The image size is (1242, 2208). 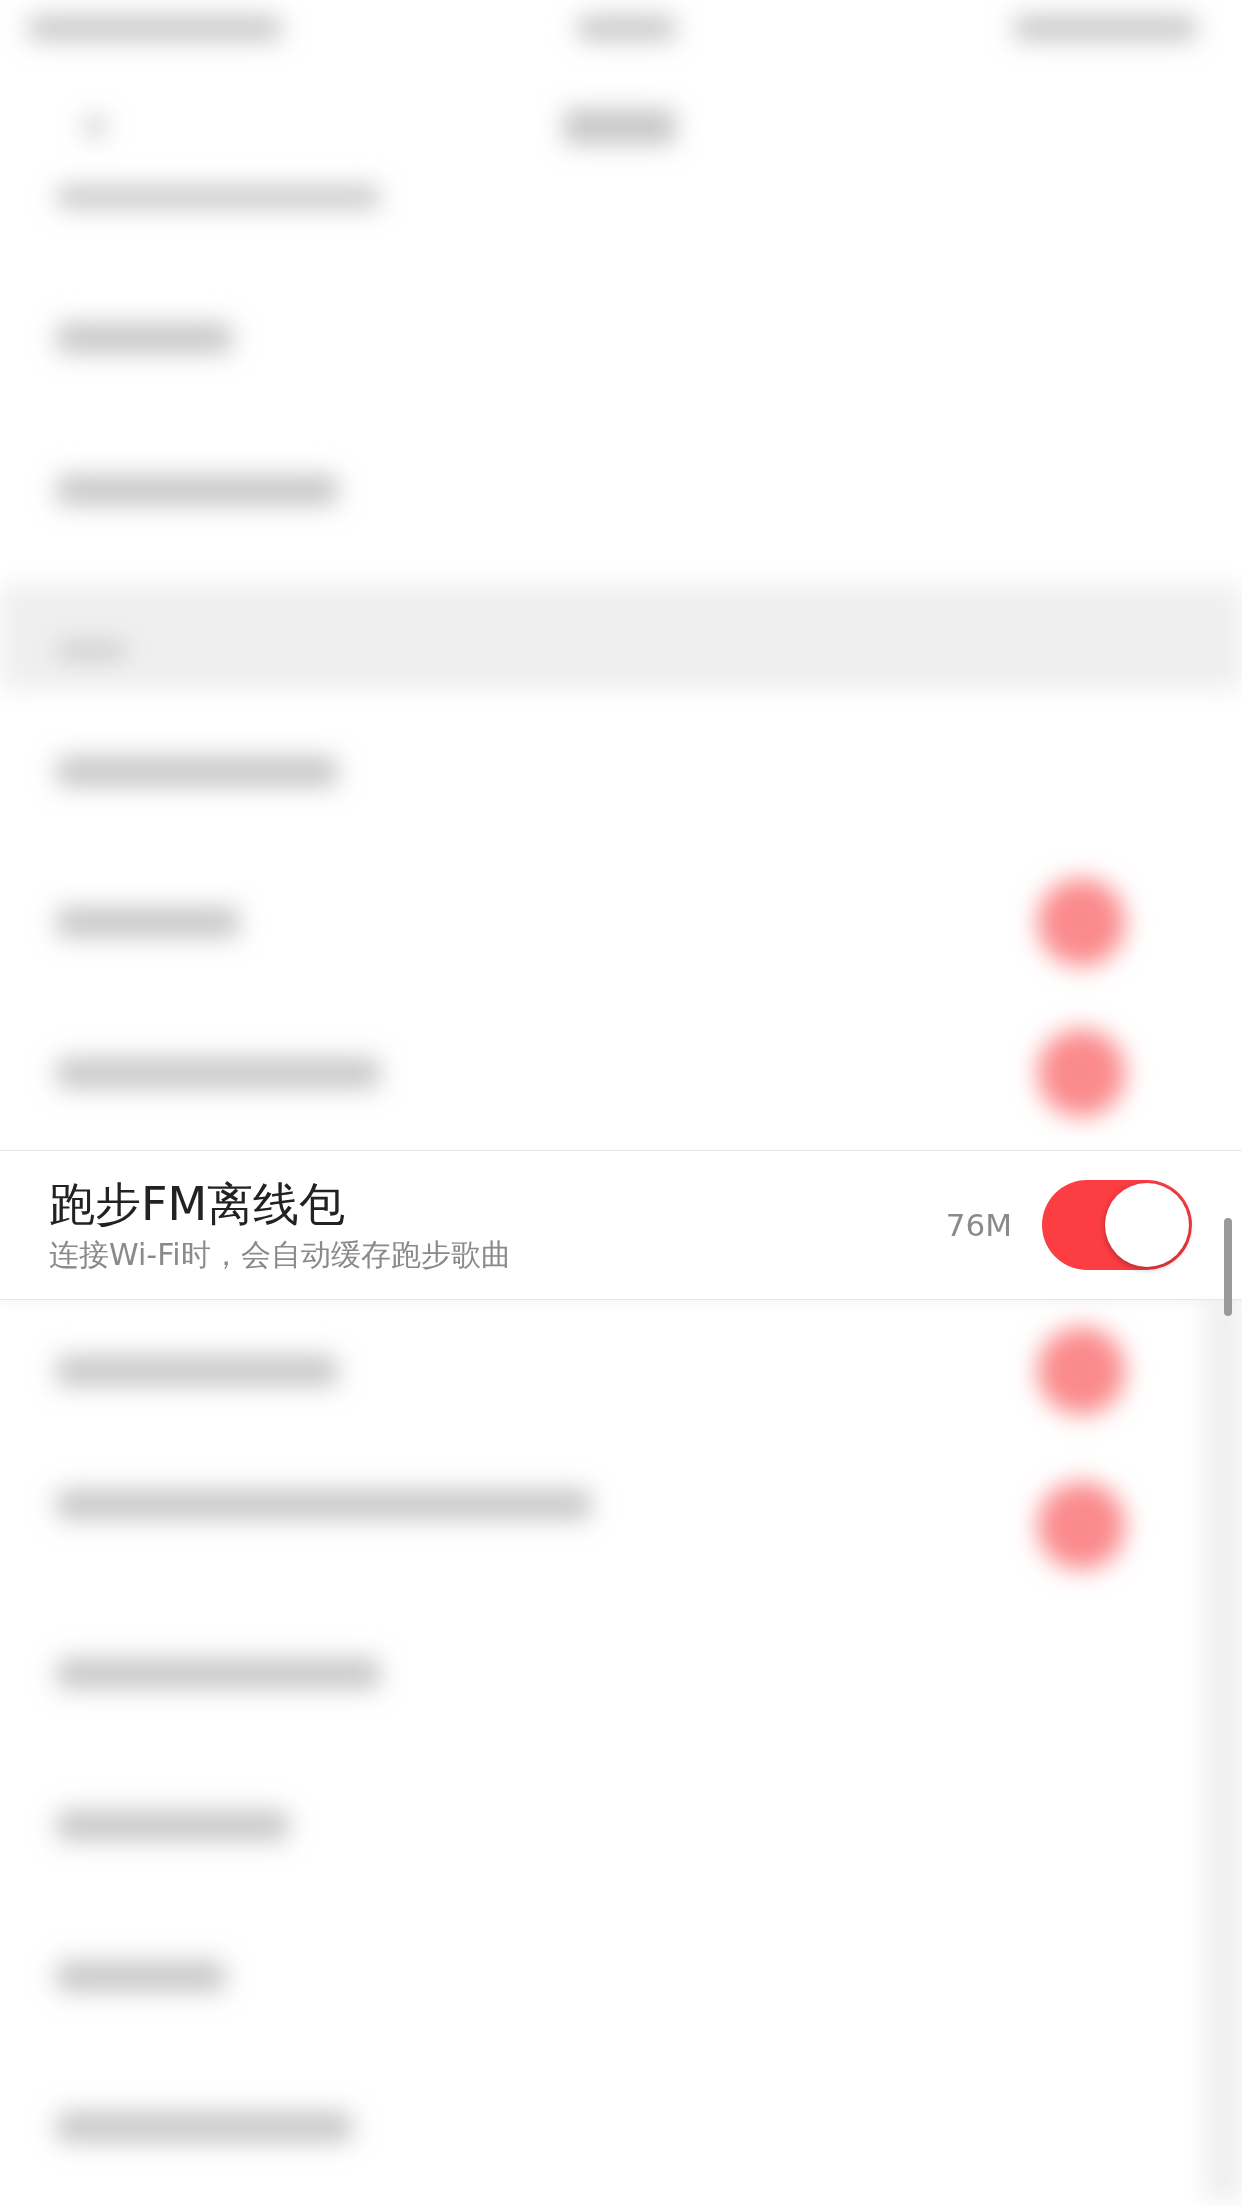 What do you see at coordinates (198, 1205) in the screenshot?
I see `row-title: 跑步FM离线包` at bounding box center [198, 1205].